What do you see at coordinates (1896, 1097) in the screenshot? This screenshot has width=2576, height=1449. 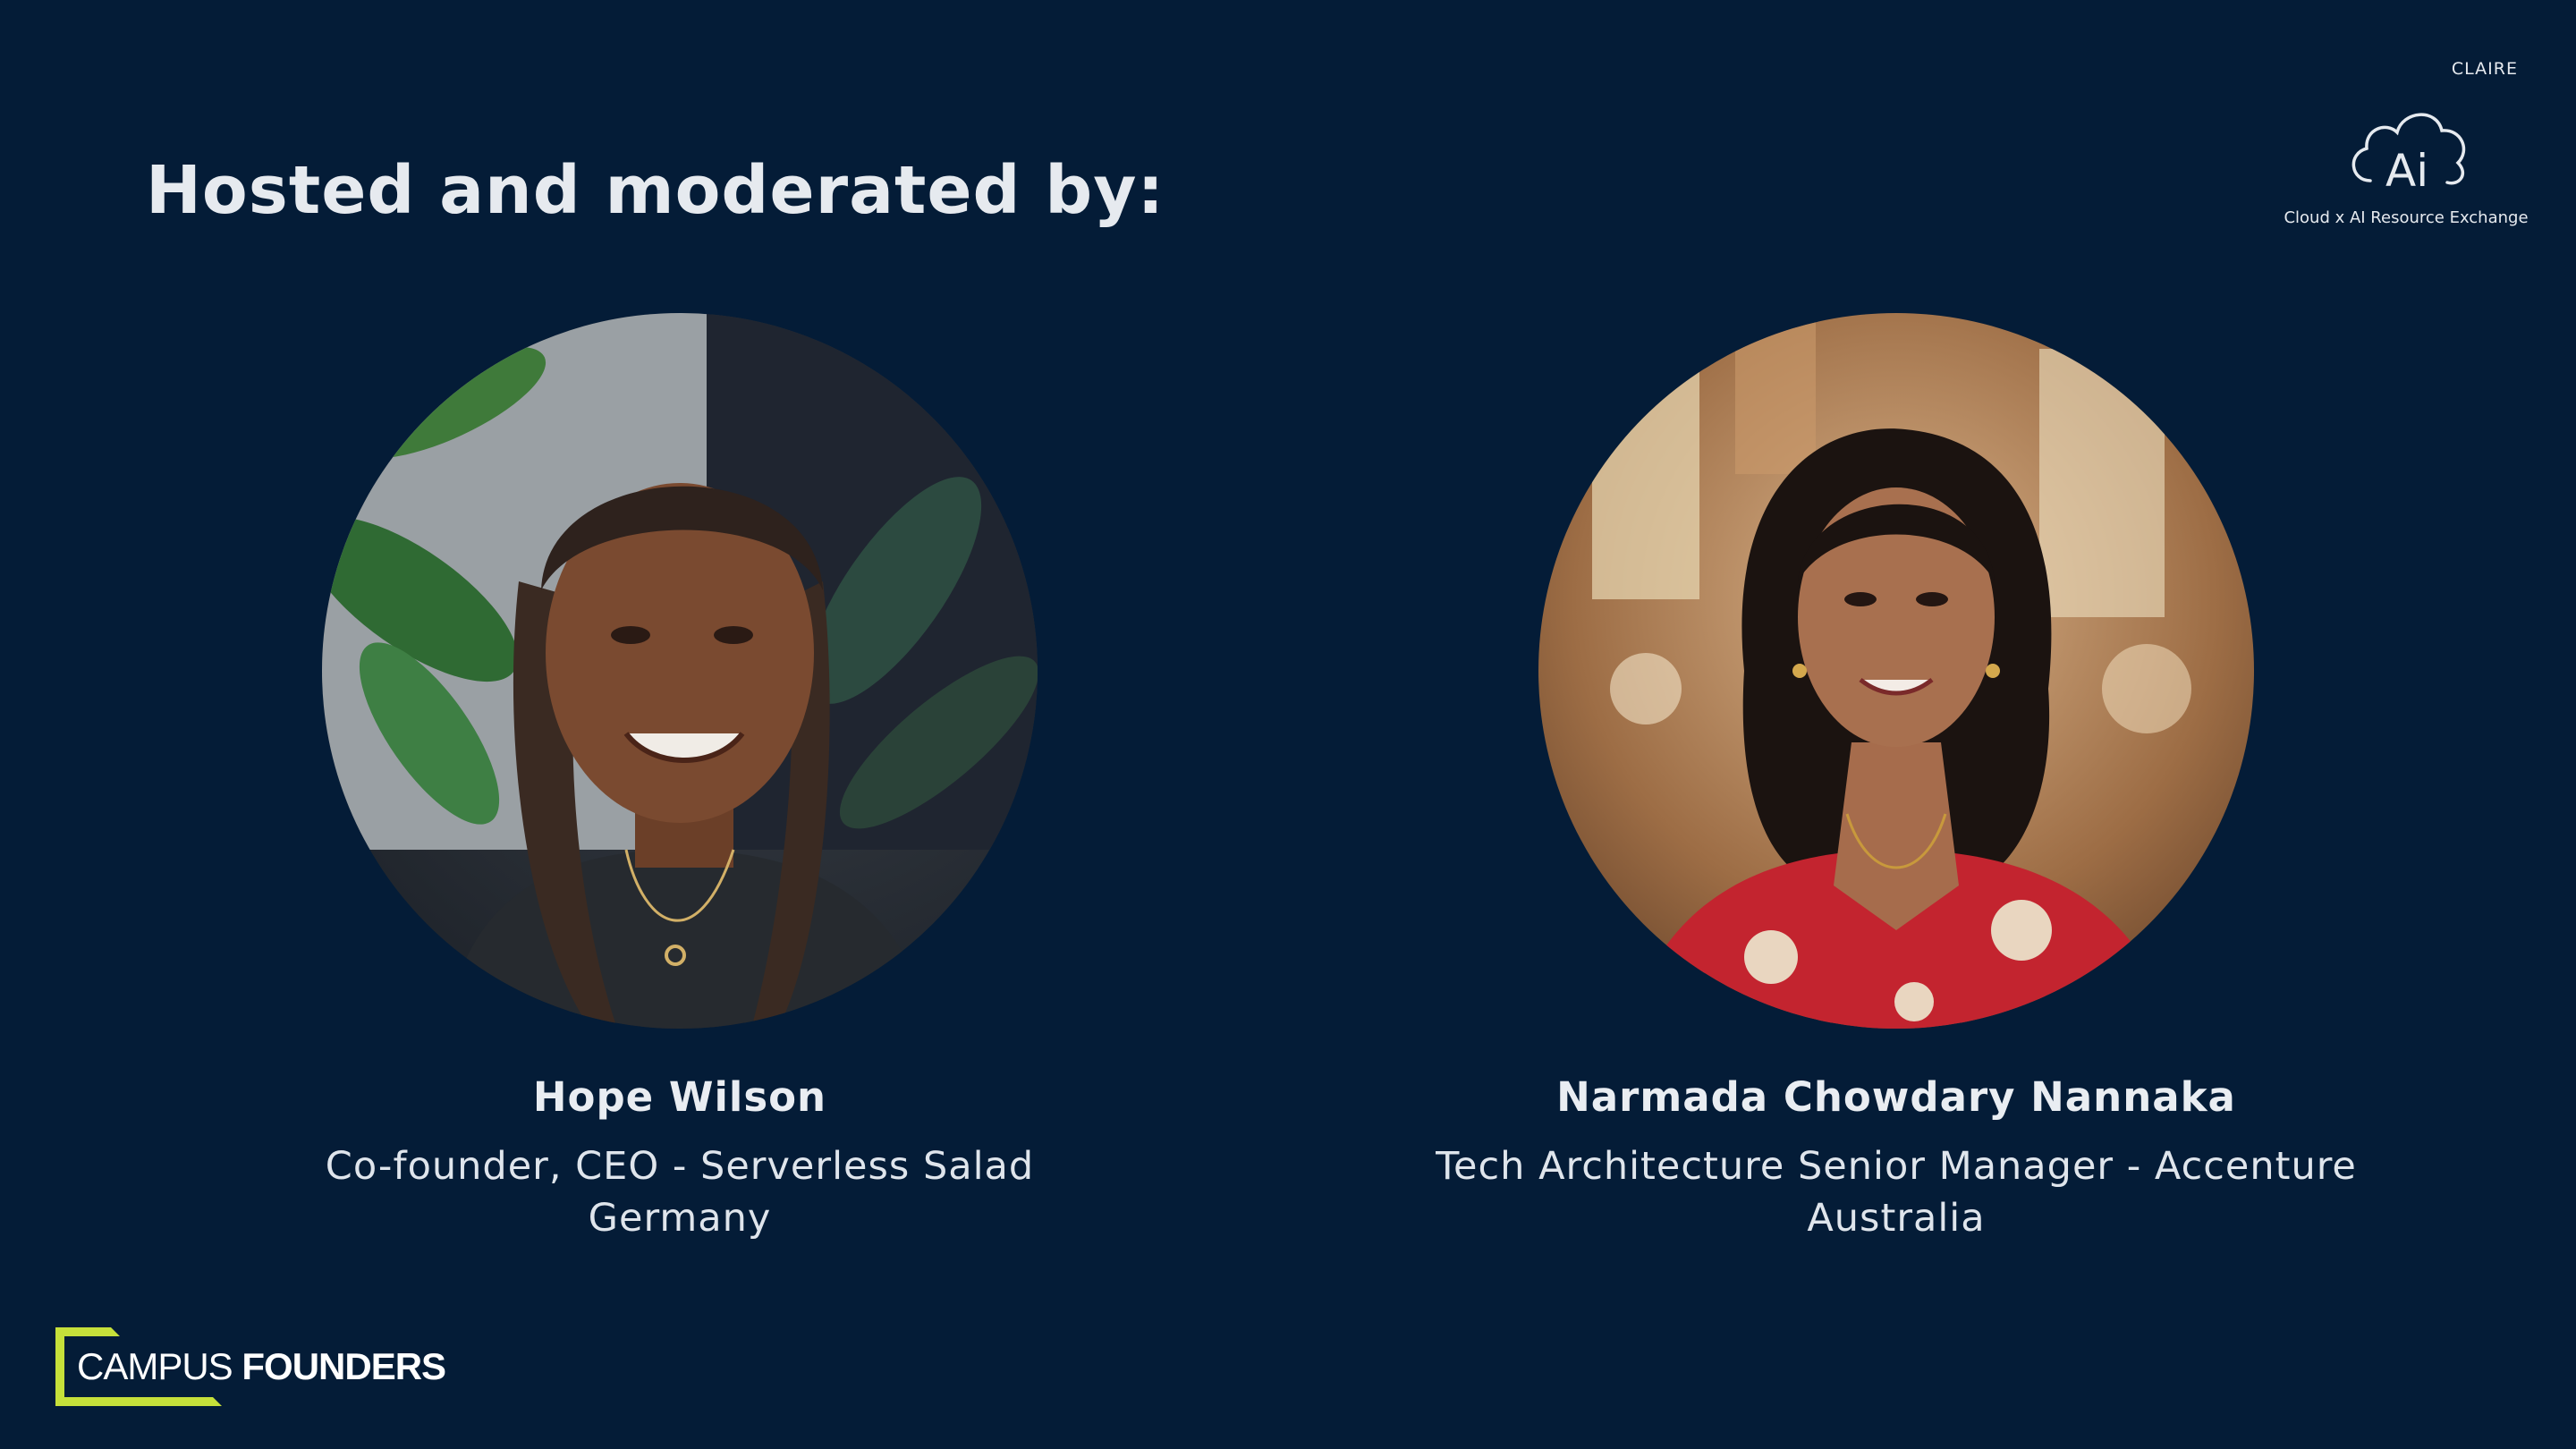 I see `host-name: Narmada Chowdary Nannaka` at bounding box center [1896, 1097].